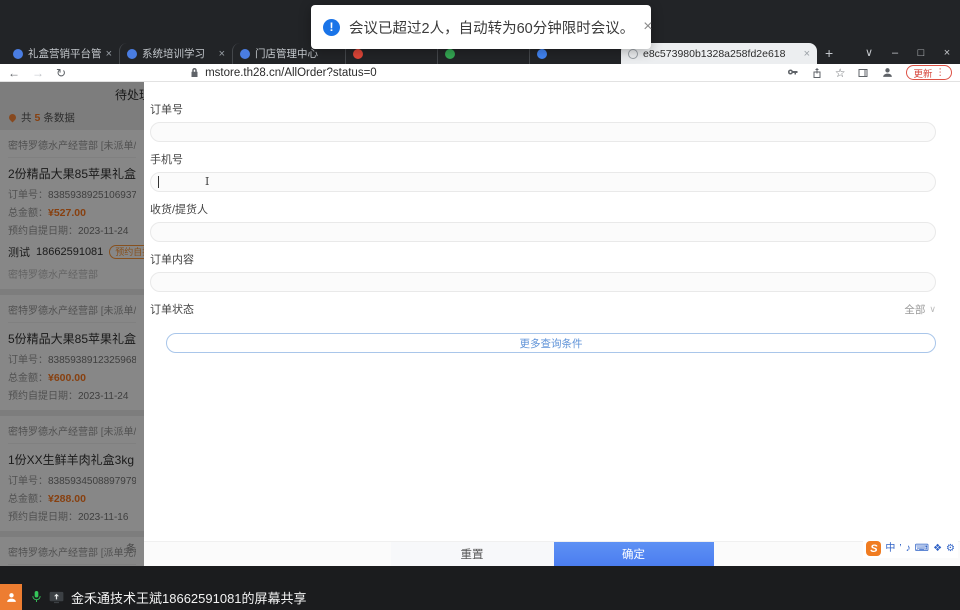 This screenshot has height=610, width=960. Describe the element at coordinates (887, 72) in the screenshot. I see `profile-avatar-icon` at that location.